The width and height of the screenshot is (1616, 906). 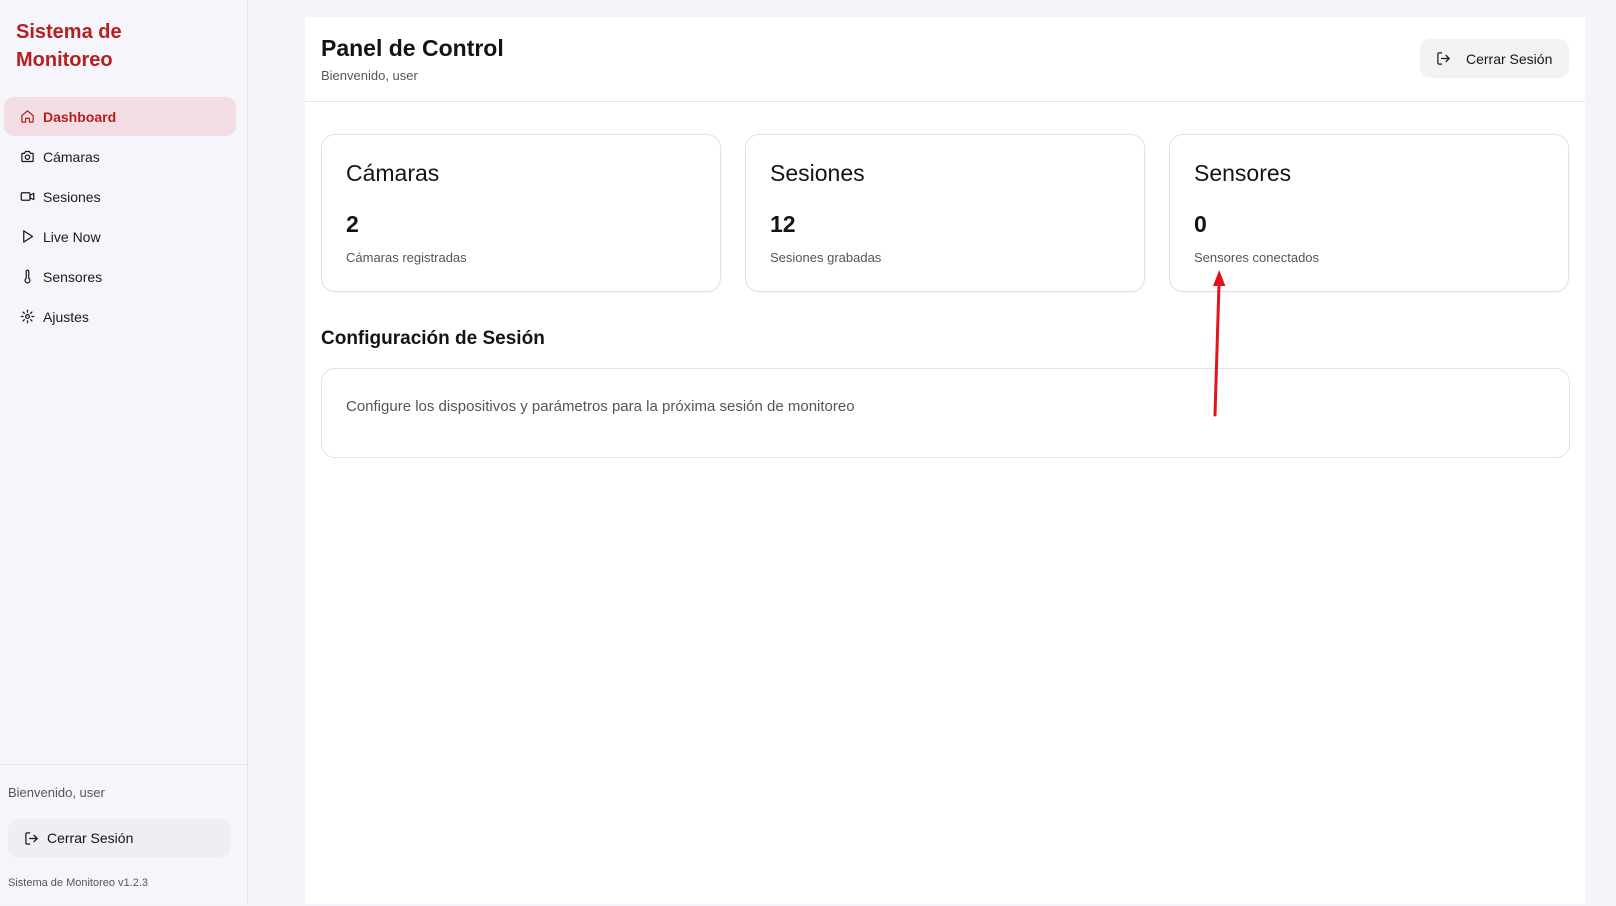 What do you see at coordinates (56, 792) in the screenshot?
I see `sidebar-welcome-text: Bienvenido, user` at bounding box center [56, 792].